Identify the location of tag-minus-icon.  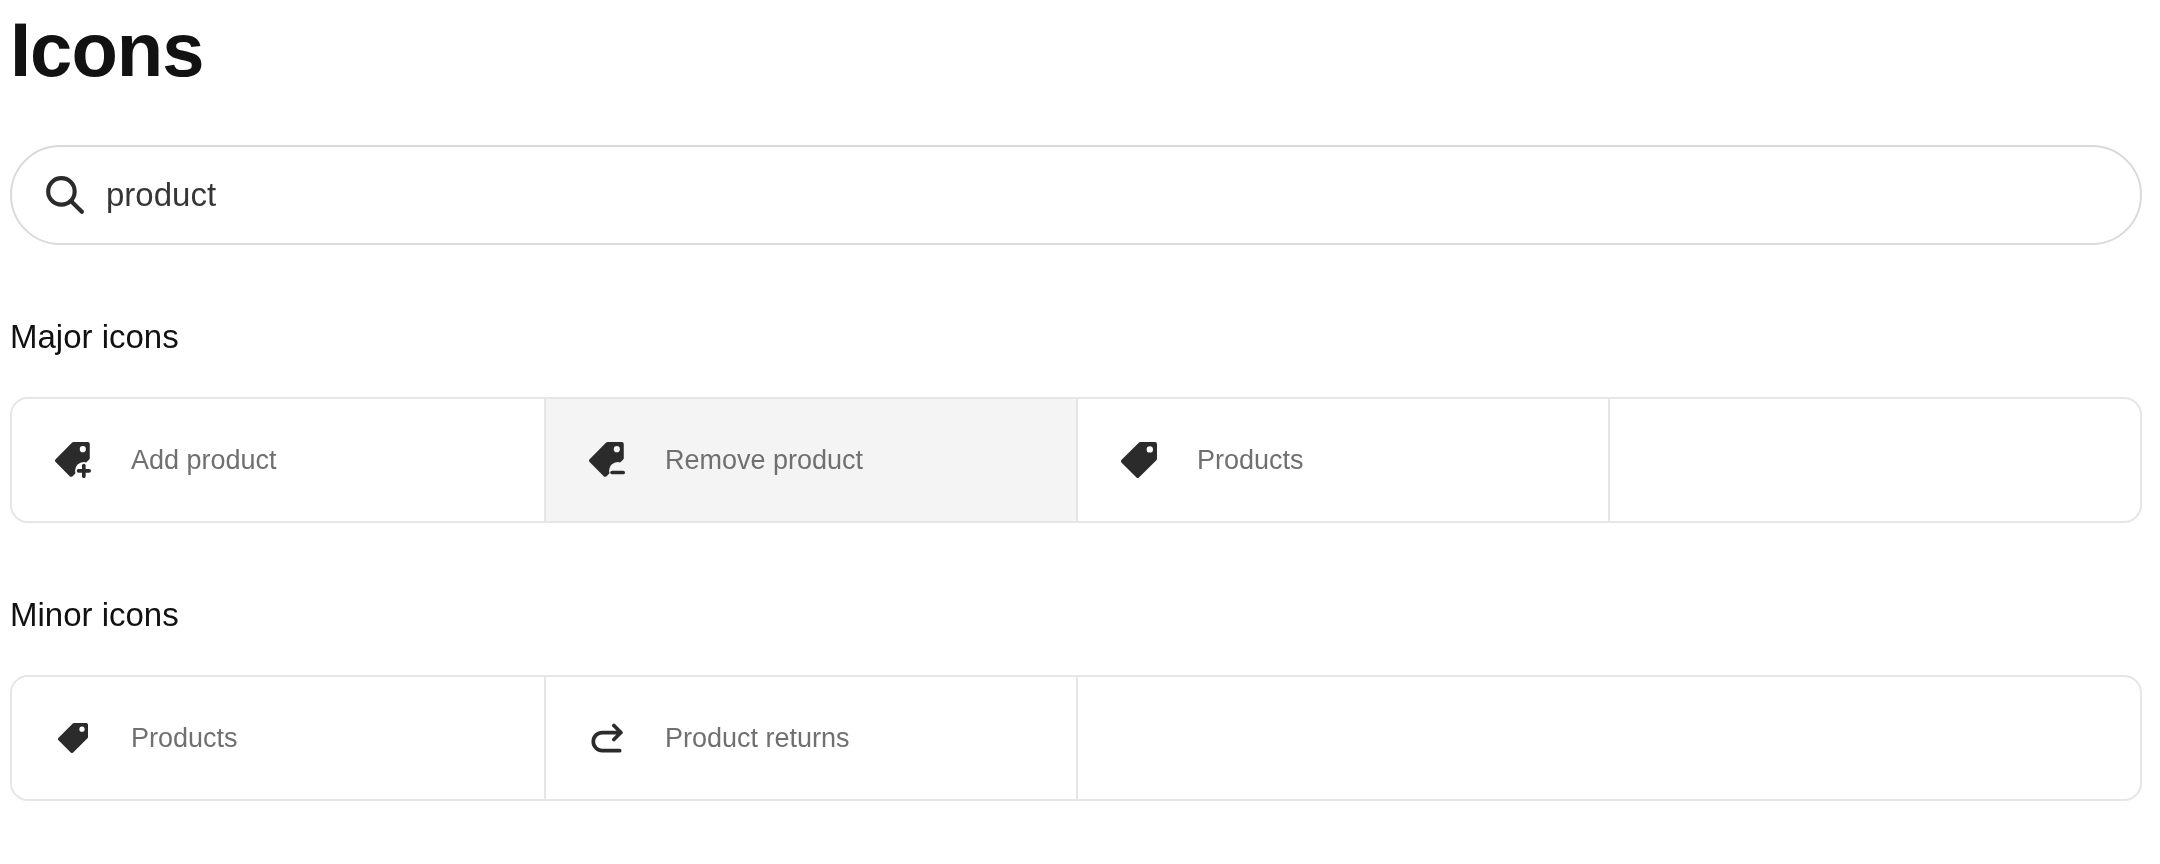
(607, 460).